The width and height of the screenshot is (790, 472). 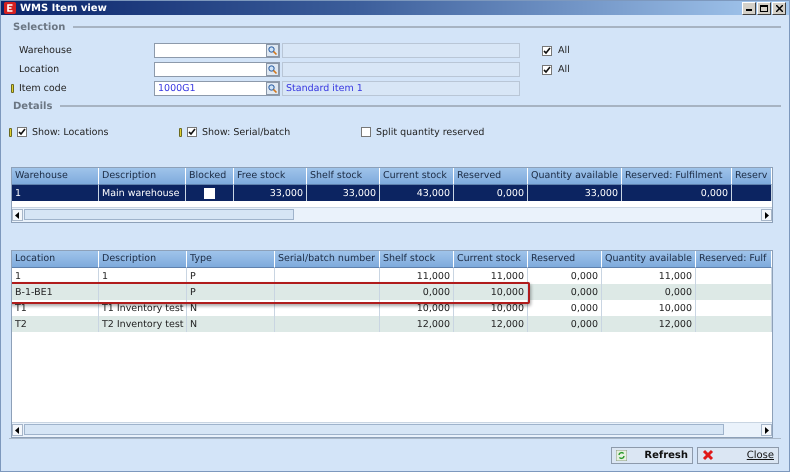 What do you see at coordinates (55, 324) in the screenshot?
I see `table-cell: T2` at bounding box center [55, 324].